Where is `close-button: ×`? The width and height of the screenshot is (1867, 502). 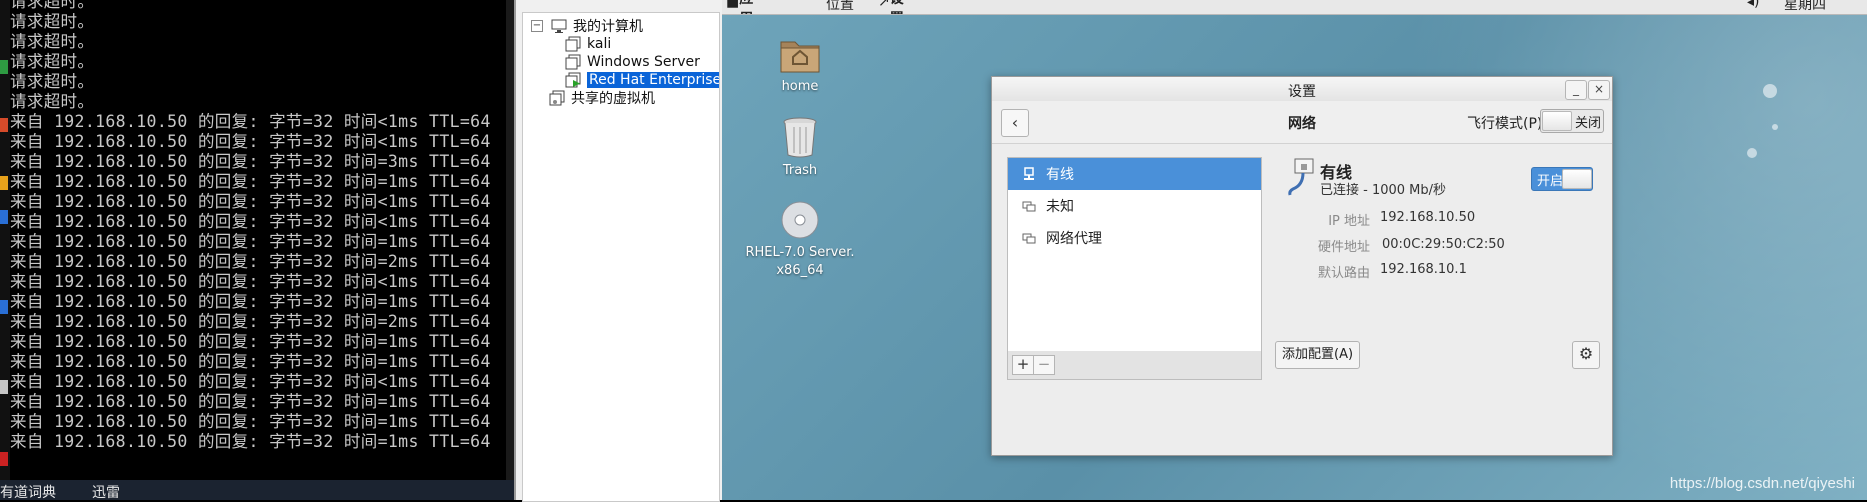 close-button: × is located at coordinates (1599, 90).